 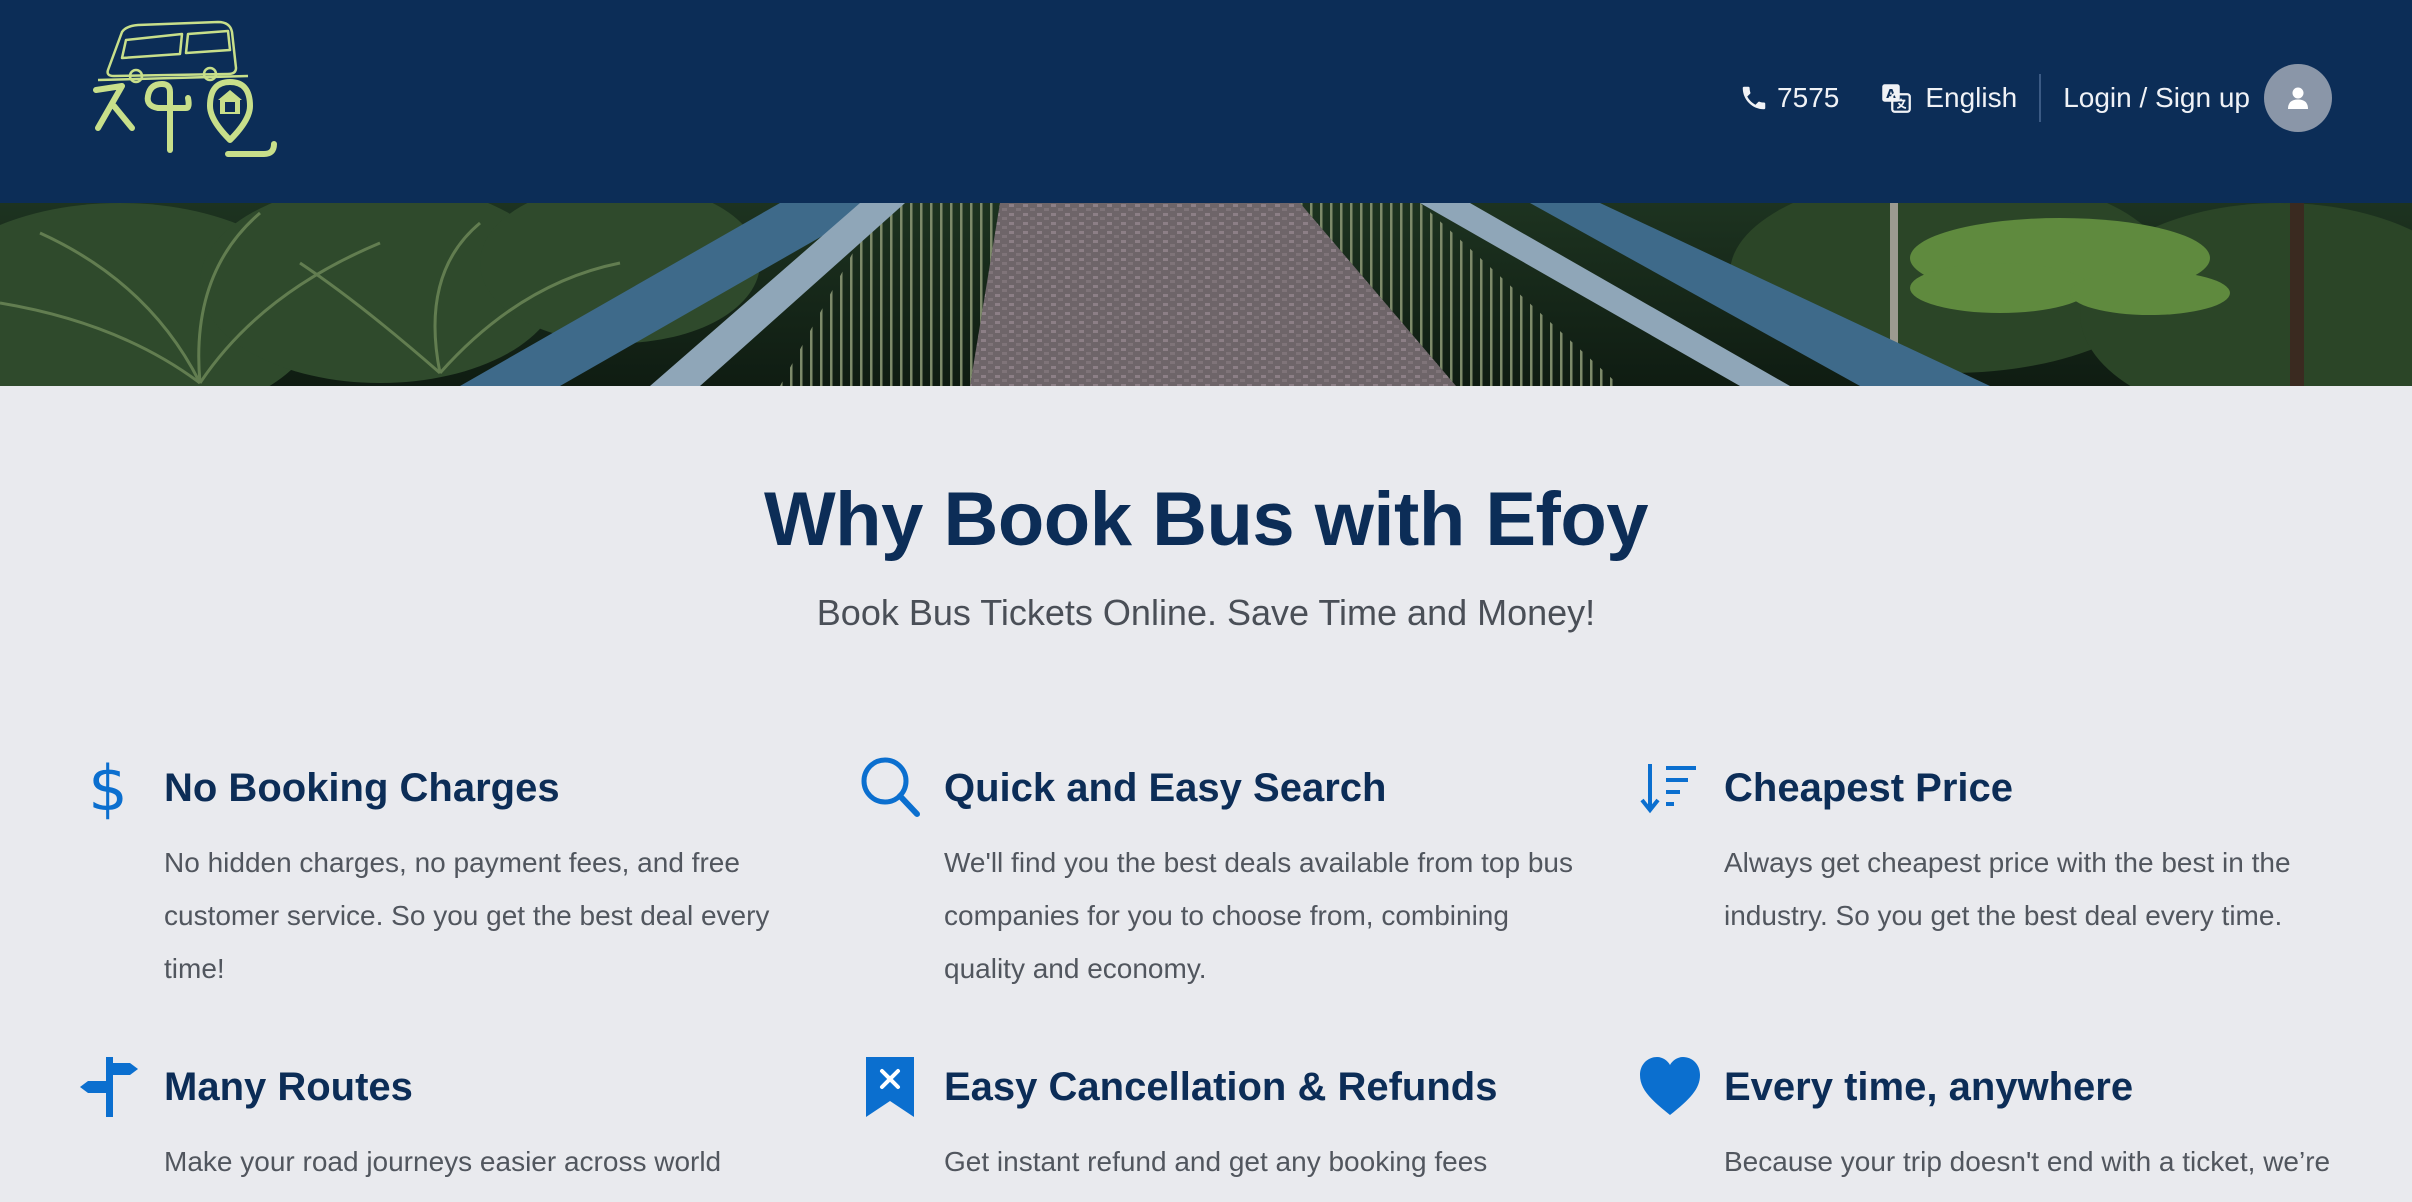 What do you see at coordinates (1668, 789) in the screenshot?
I see `sort-icon` at bounding box center [1668, 789].